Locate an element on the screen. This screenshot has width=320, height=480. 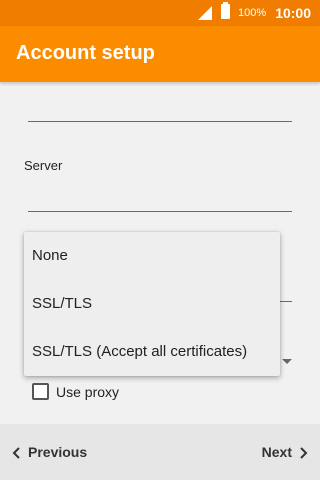
next-label: Next is located at coordinates (276, 452).